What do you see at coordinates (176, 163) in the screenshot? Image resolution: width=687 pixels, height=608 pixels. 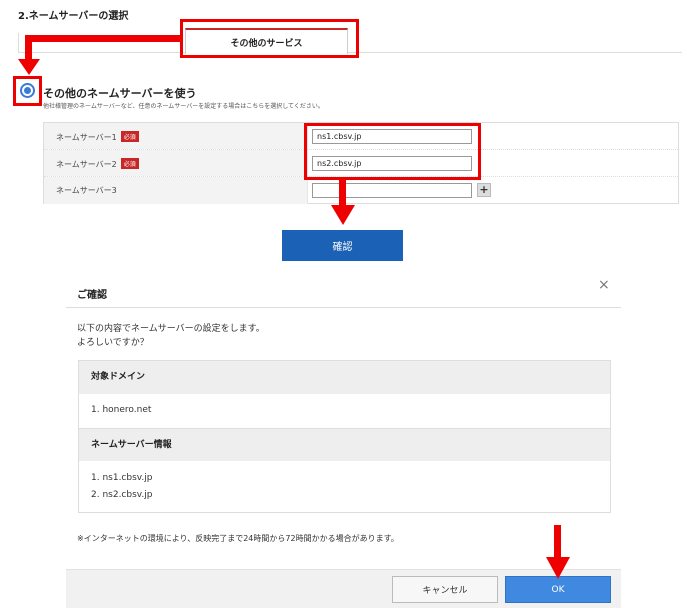 I see `nameserver-label-cell: ネームサーバー2 必須` at bounding box center [176, 163].